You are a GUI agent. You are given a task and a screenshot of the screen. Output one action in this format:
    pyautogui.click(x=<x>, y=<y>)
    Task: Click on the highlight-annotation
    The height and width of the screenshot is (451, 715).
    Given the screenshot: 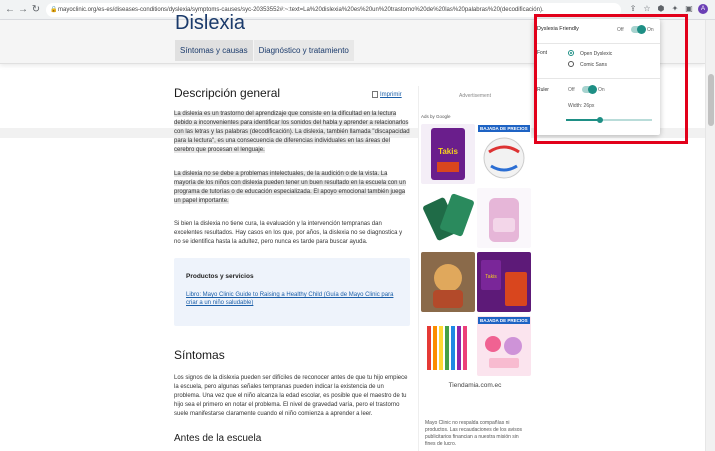 What is the action you would take?
    pyautogui.click(x=611, y=79)
    